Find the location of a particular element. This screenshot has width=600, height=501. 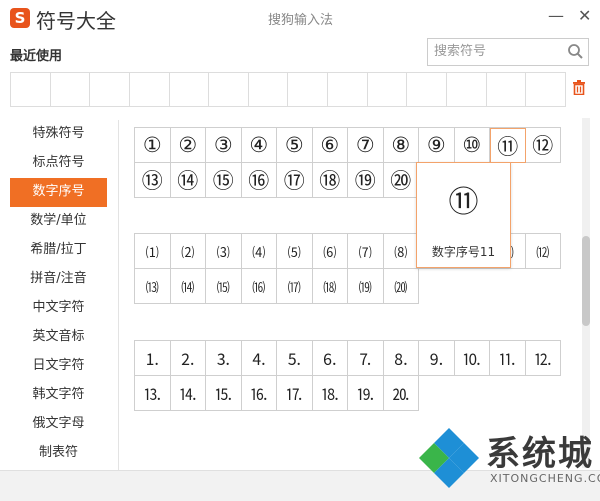

sidebar-item: 英文音标 is located at coordinates (58, 337).